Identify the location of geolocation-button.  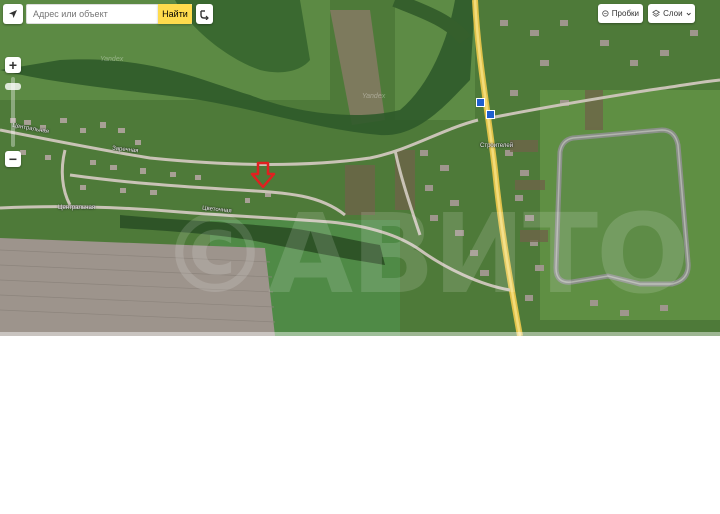
(13, 14).